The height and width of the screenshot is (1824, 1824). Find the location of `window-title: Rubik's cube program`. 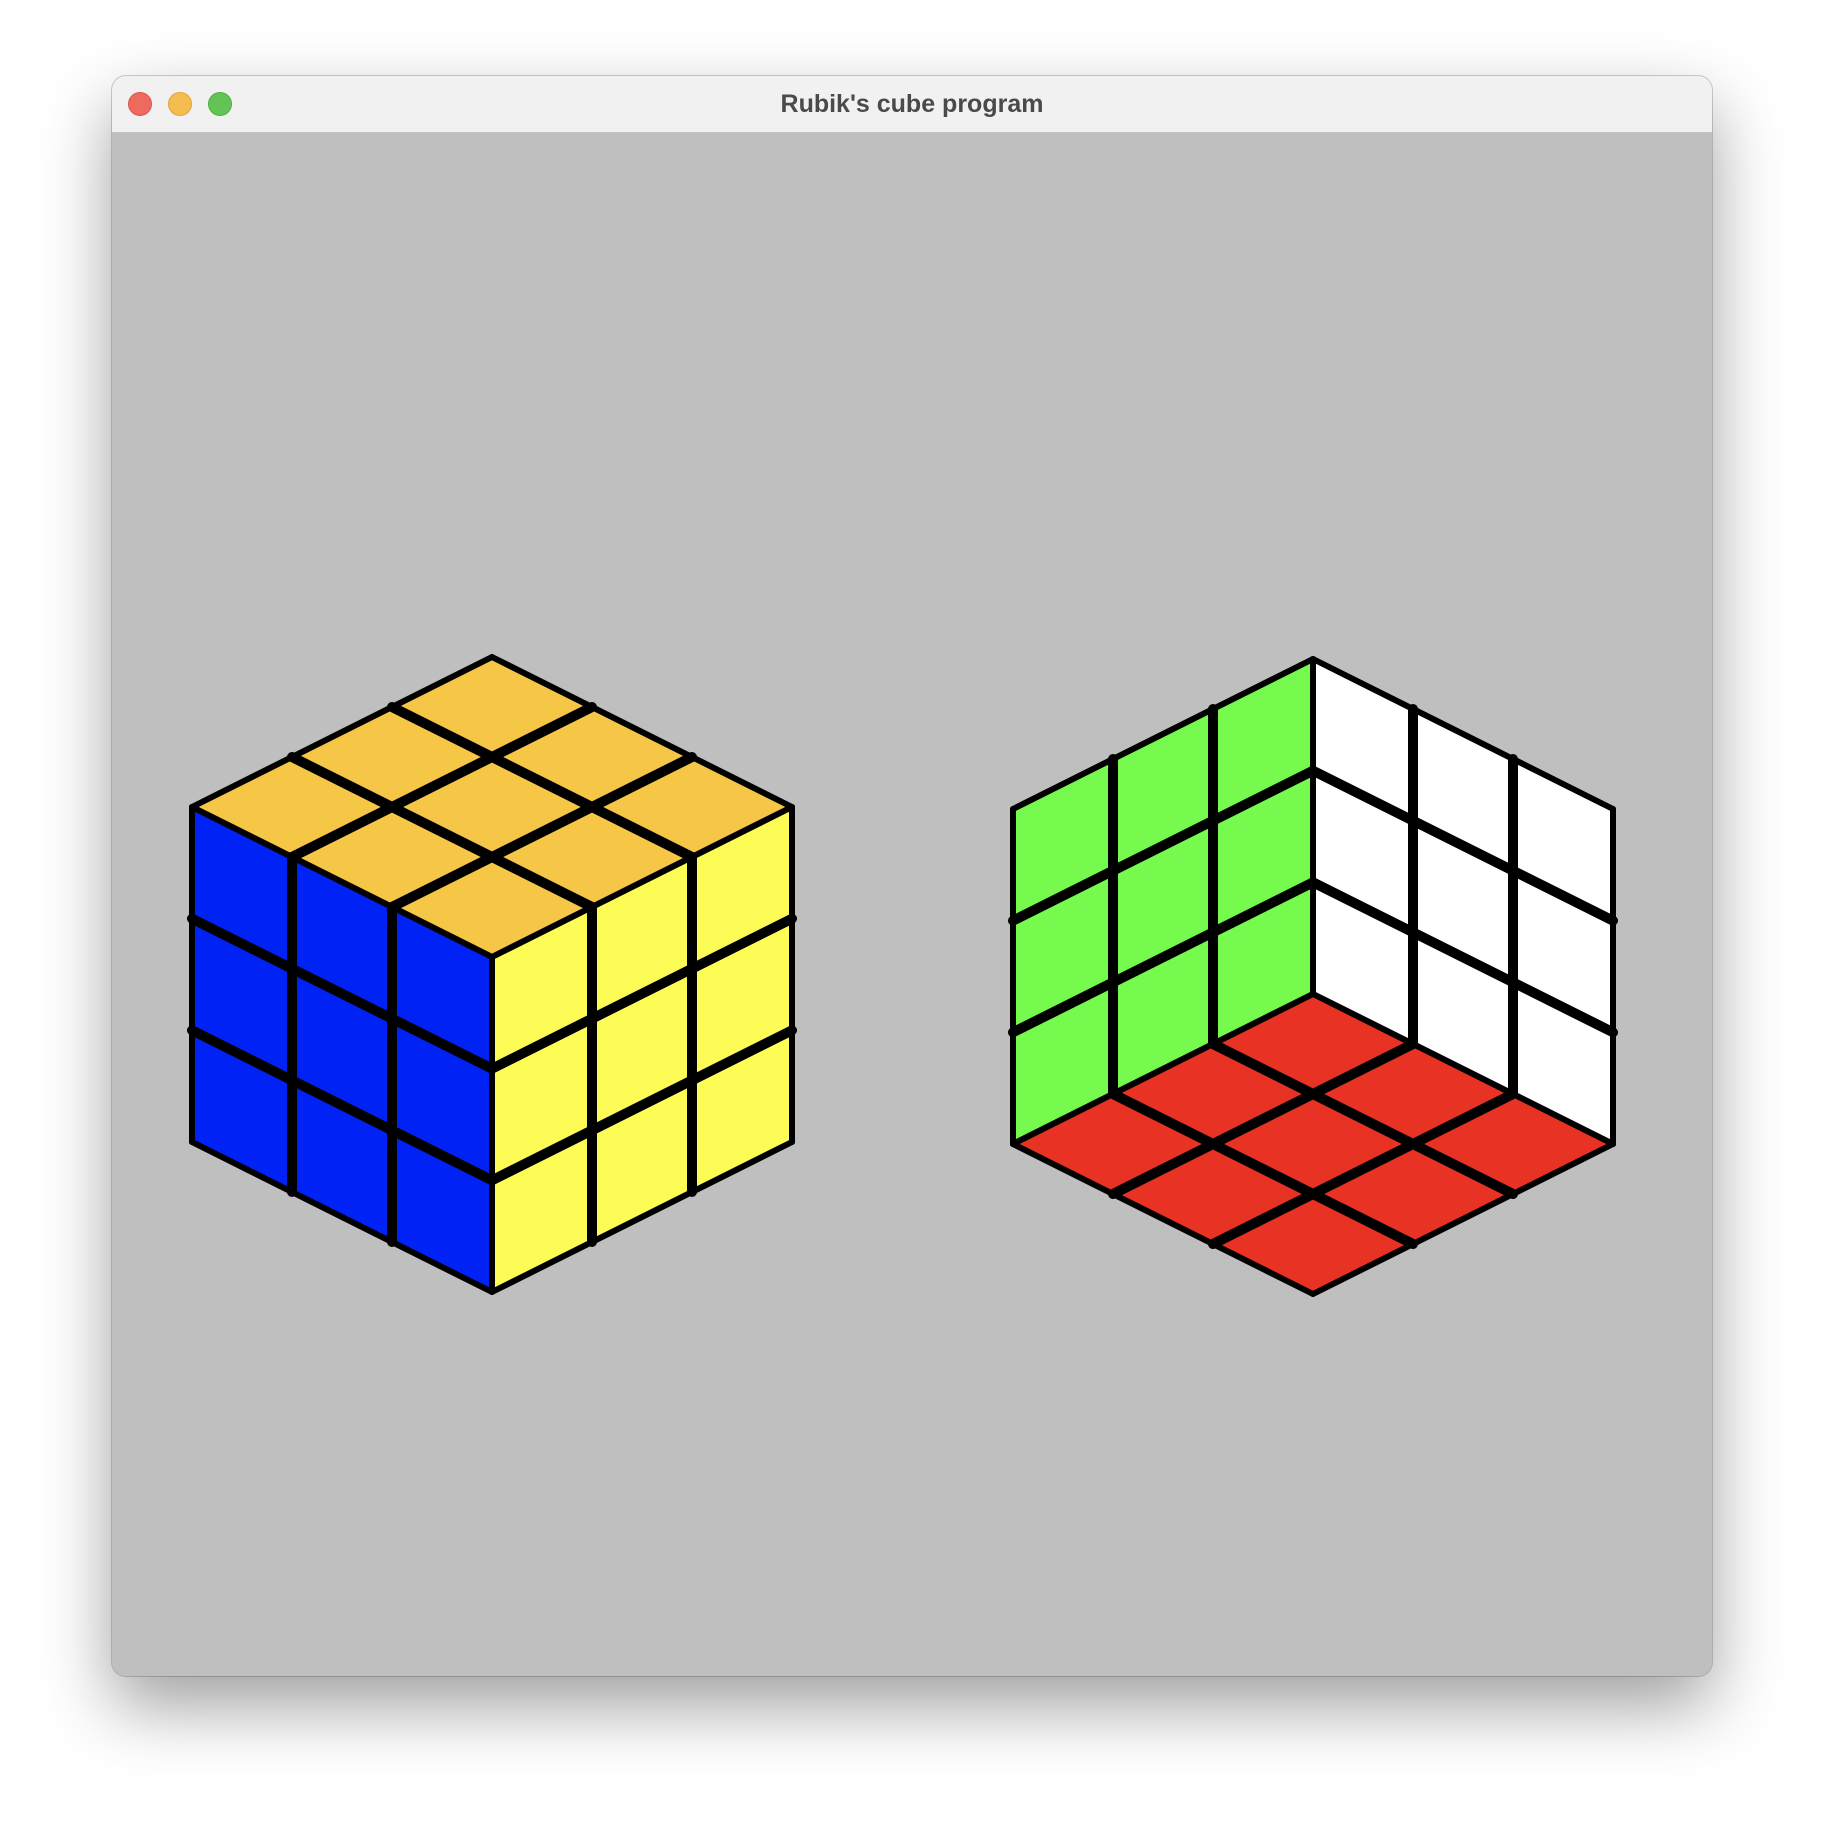

window-title: Rubik's cube program is located at coordinates (912, 104).